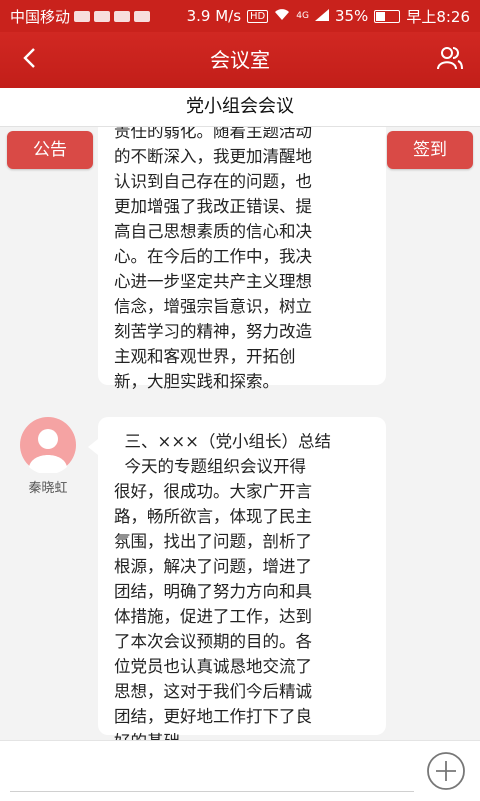  Describe the element at coordinates (213, 616) in the screenshot. I see `message-line: 体措施，促进了工作，达到` at that location.